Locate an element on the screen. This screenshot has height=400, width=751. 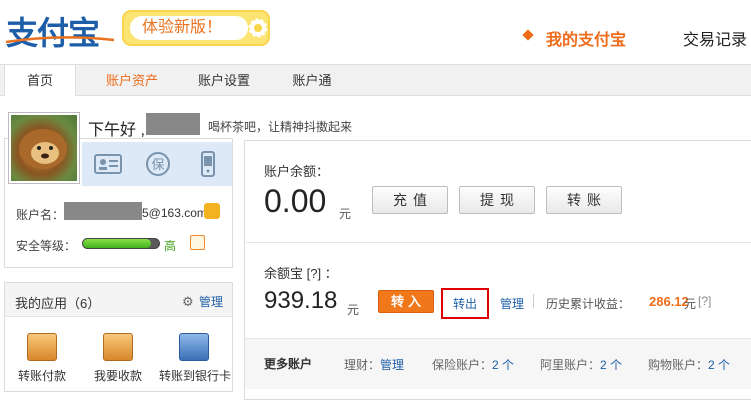
balance-unit: 元 is located at coordinates (345, 214).